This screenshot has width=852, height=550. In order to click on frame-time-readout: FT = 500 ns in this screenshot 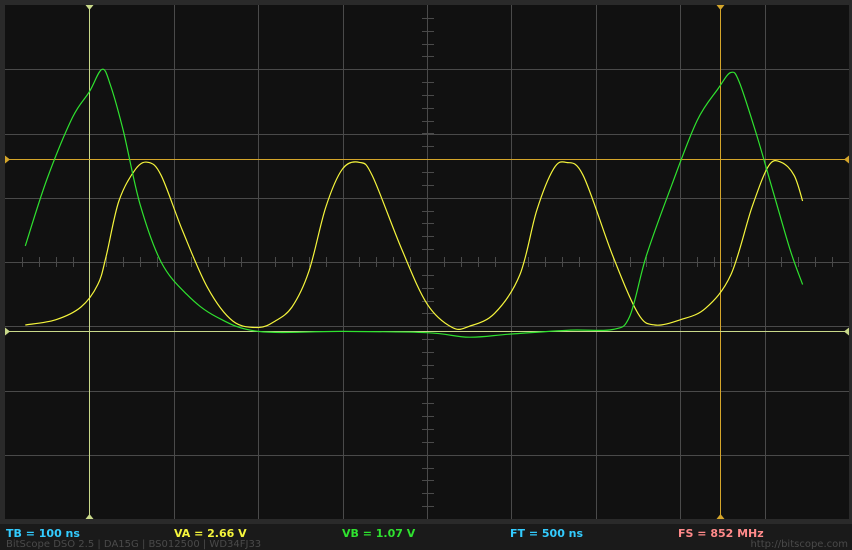, I will do `click(547, 533)`.